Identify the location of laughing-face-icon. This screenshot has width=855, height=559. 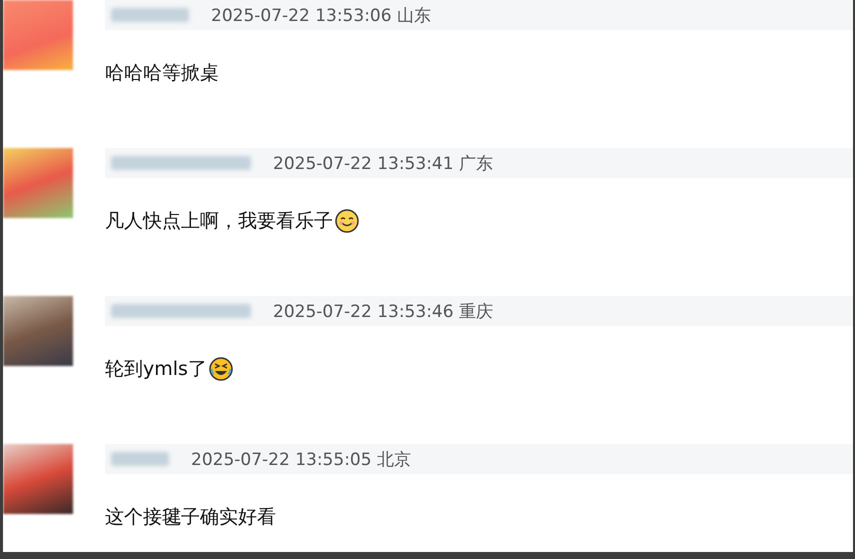
(220, 369).